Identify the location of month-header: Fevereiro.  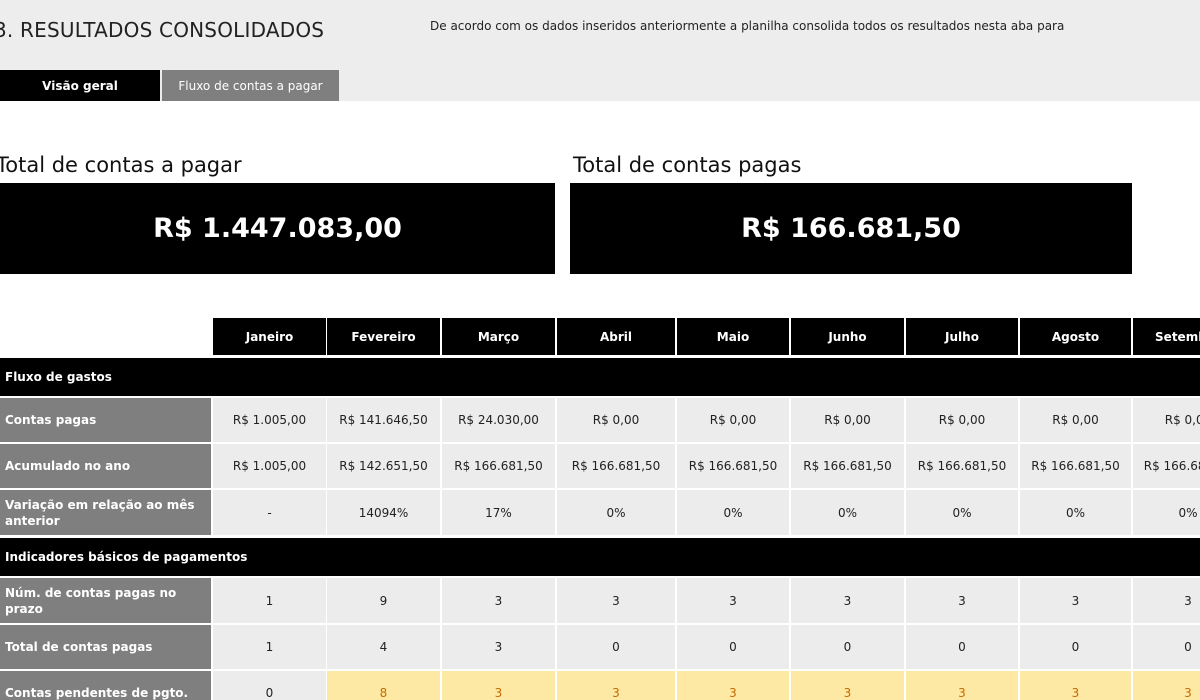
(383, 336).